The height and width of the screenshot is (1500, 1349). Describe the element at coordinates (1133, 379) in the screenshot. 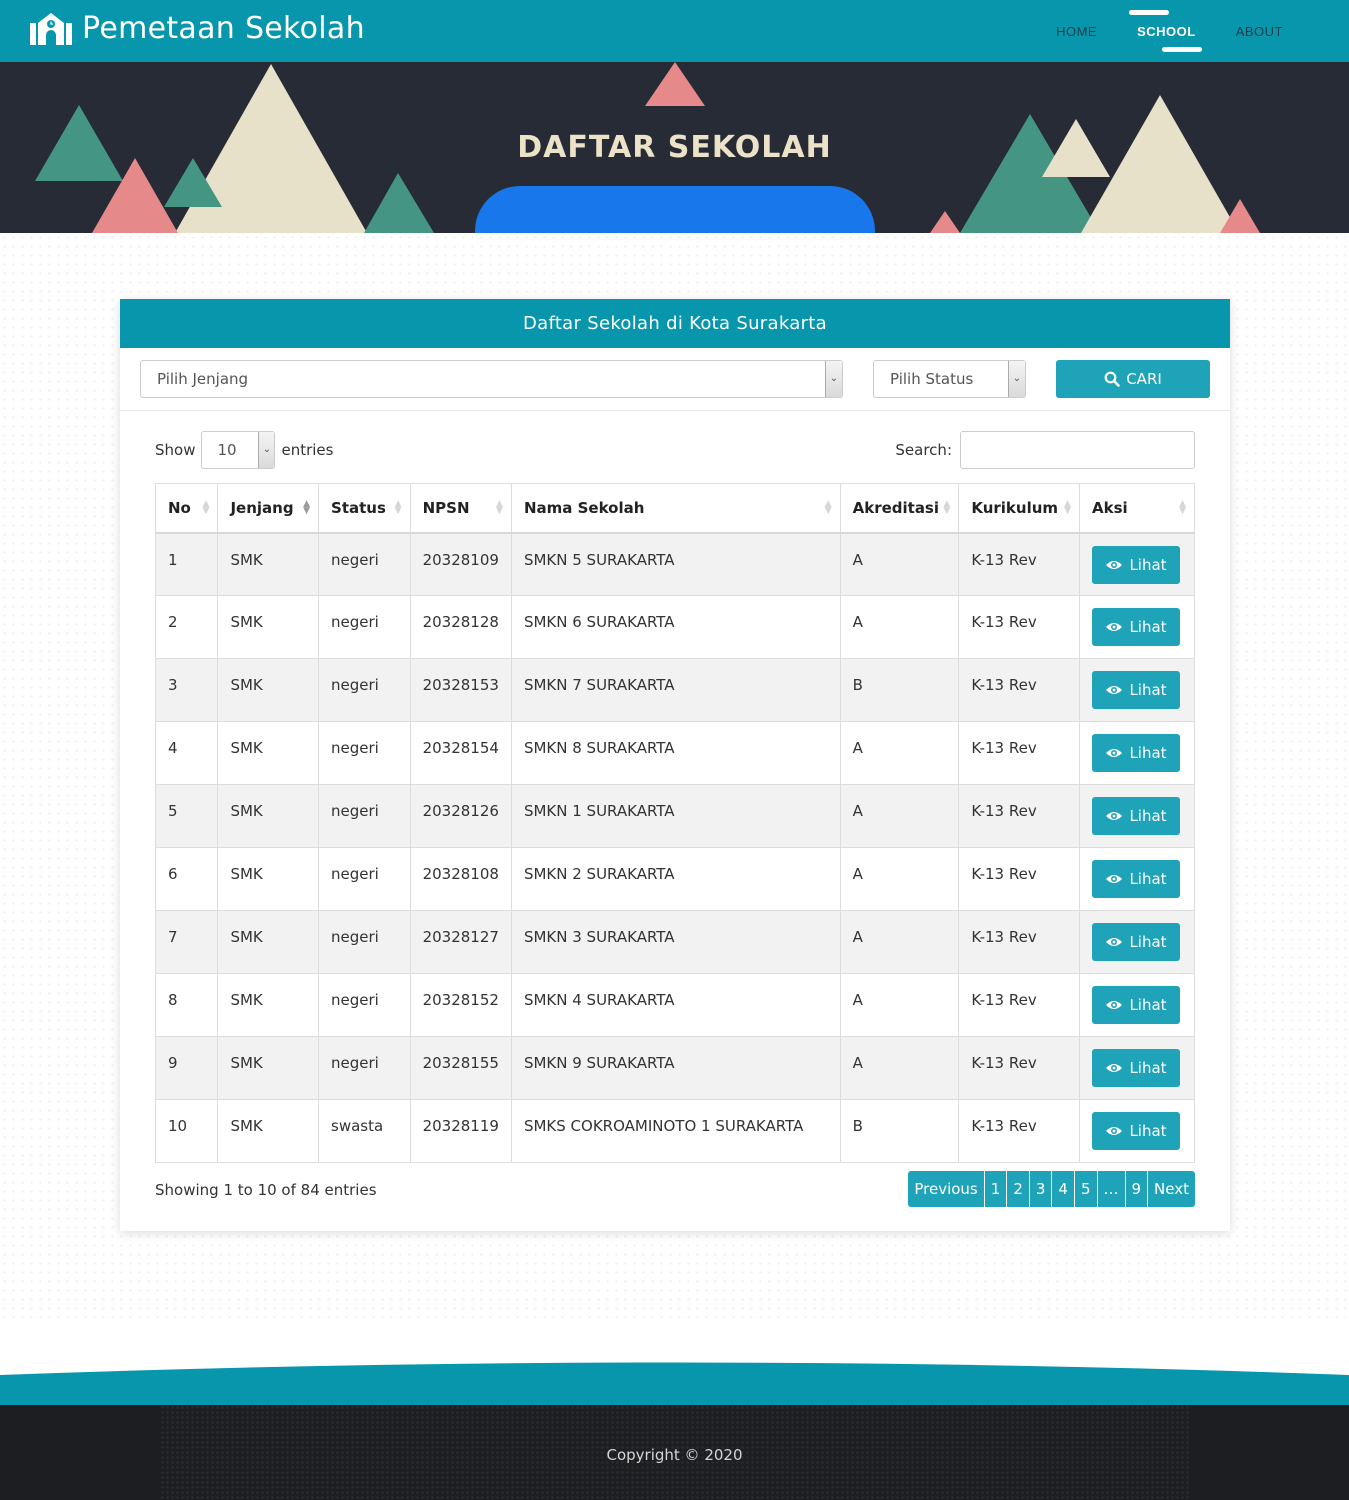

I see `search-button: CARI` at that location.